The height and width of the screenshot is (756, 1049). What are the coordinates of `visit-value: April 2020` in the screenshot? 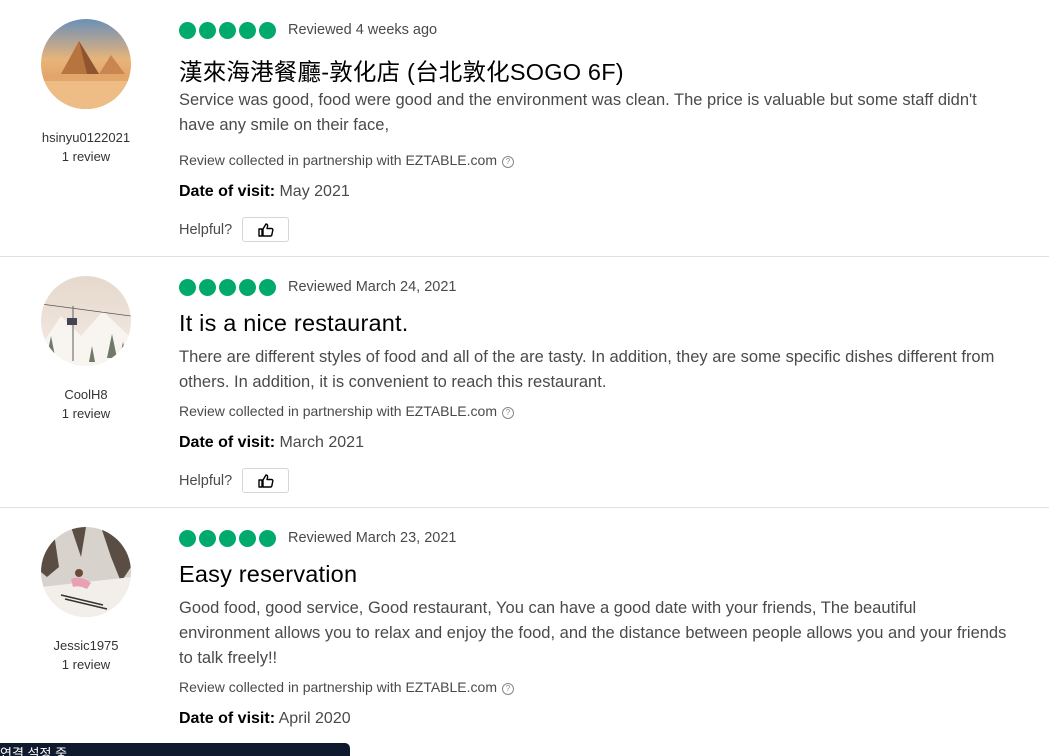 It's located at (314, 718).